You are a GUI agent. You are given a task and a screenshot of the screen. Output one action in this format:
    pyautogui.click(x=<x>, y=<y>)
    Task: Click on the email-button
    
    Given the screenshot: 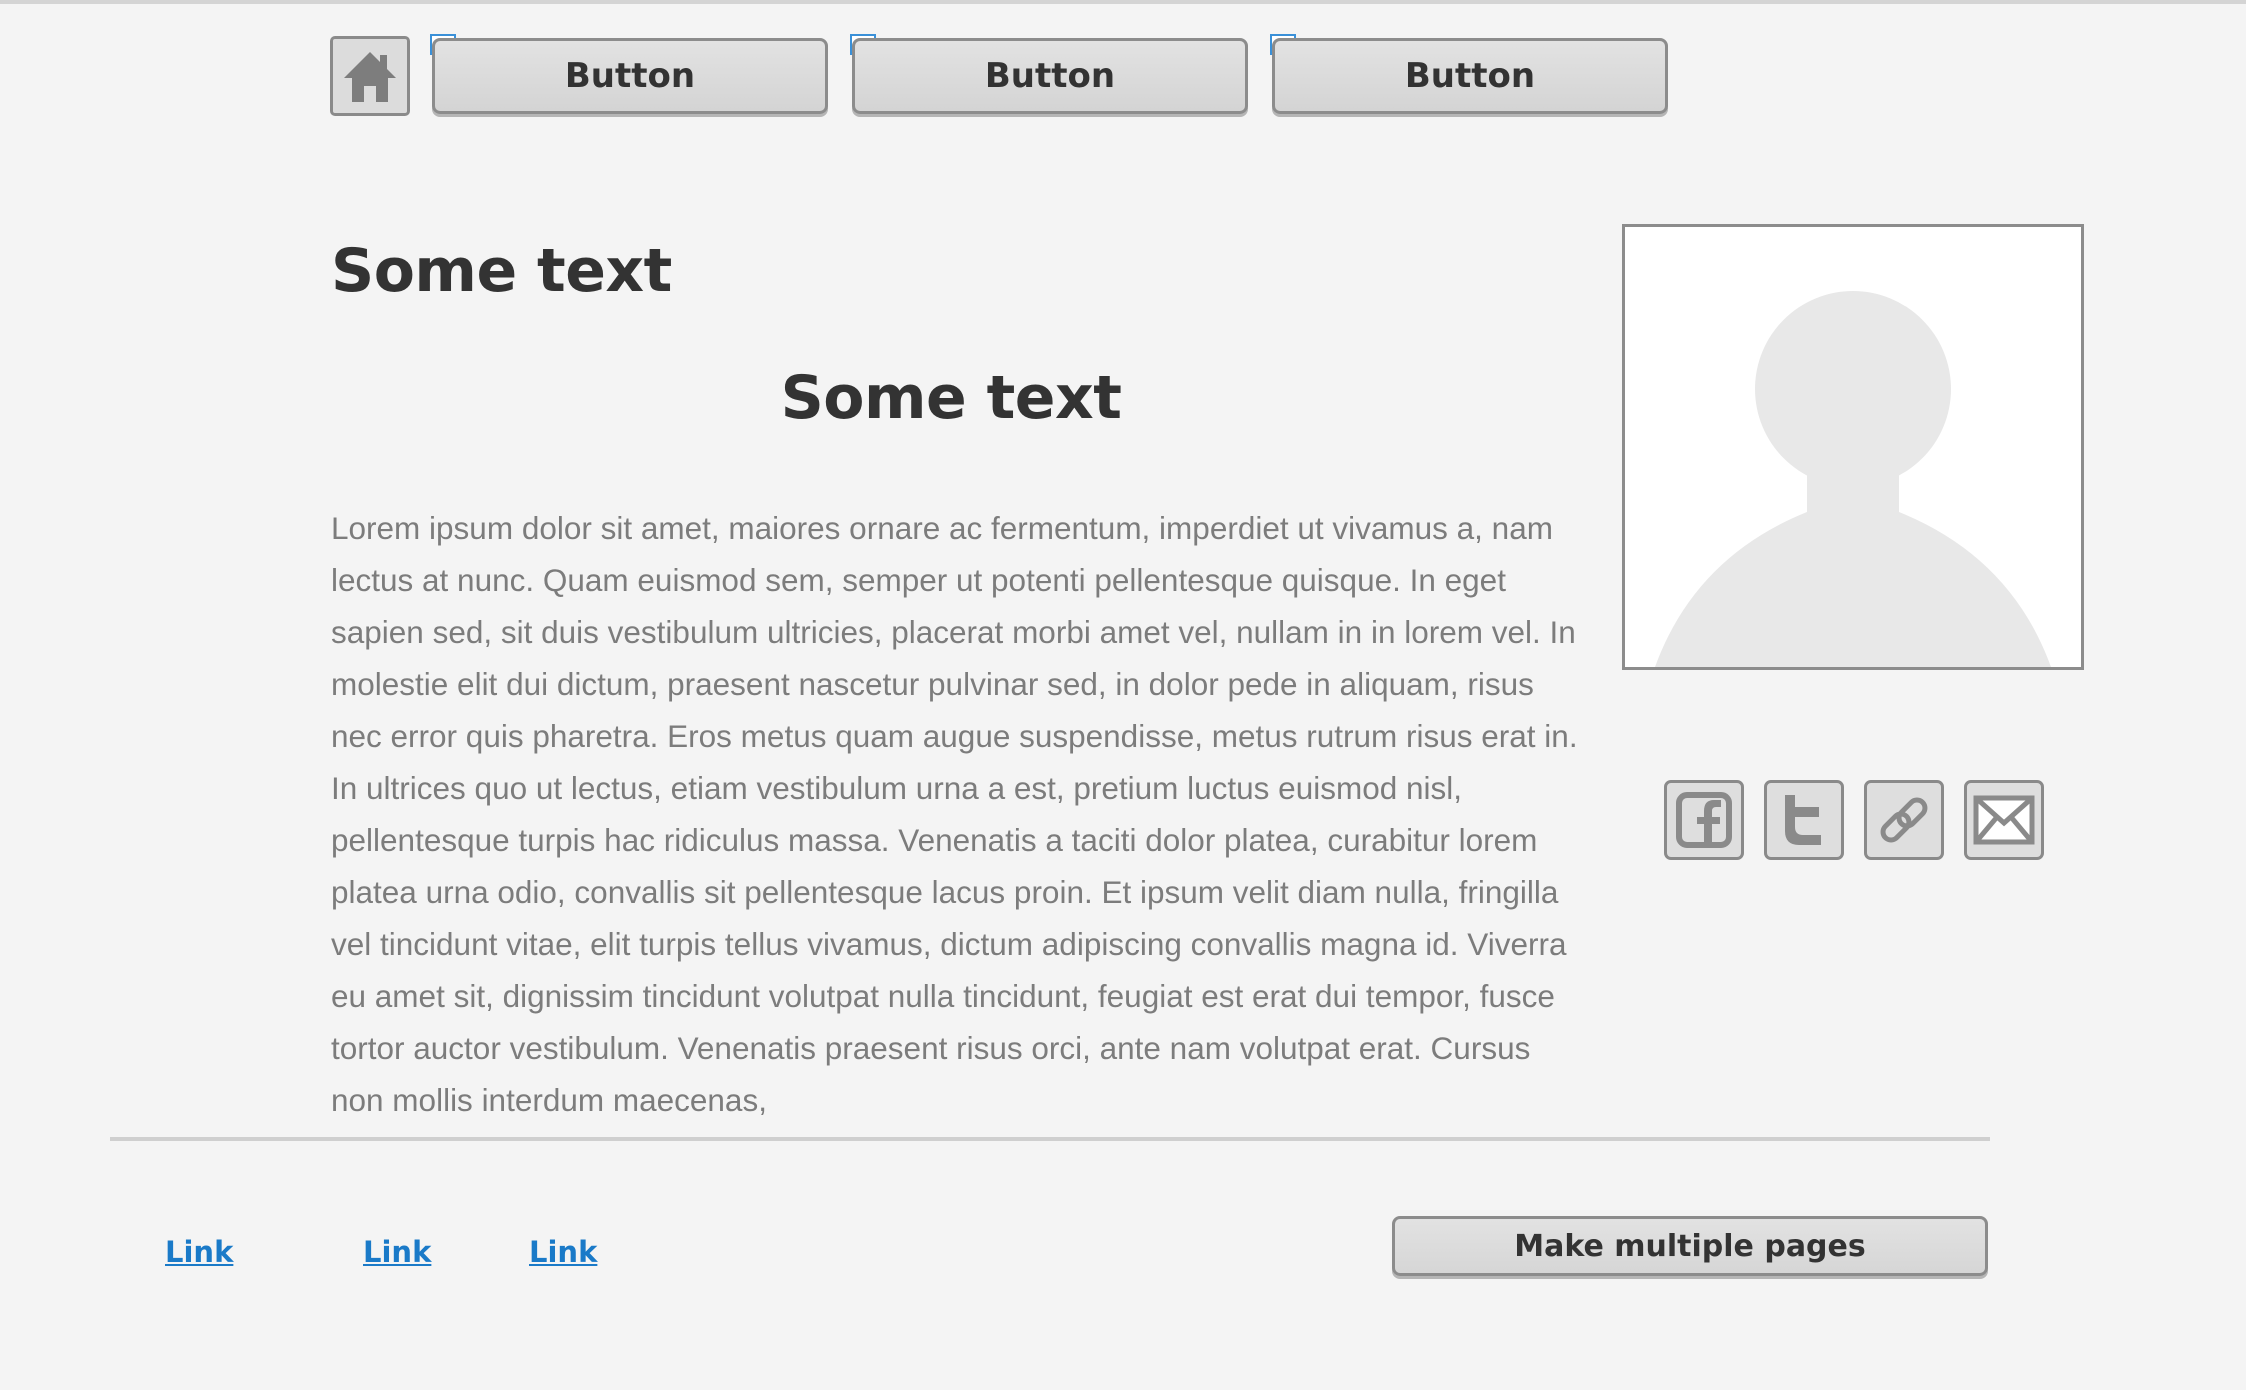 What is the action you would take?
    pyautogui.click(x=2004, y=820)
    